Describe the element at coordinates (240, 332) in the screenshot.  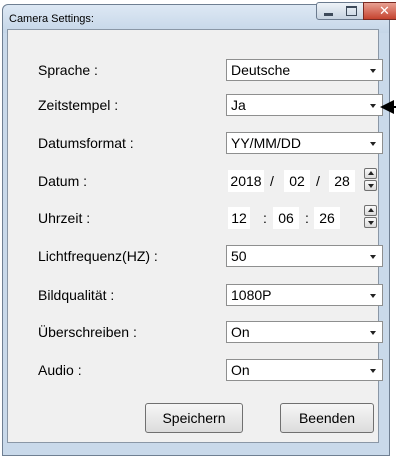
I see `overwrite-value: On` at that location.